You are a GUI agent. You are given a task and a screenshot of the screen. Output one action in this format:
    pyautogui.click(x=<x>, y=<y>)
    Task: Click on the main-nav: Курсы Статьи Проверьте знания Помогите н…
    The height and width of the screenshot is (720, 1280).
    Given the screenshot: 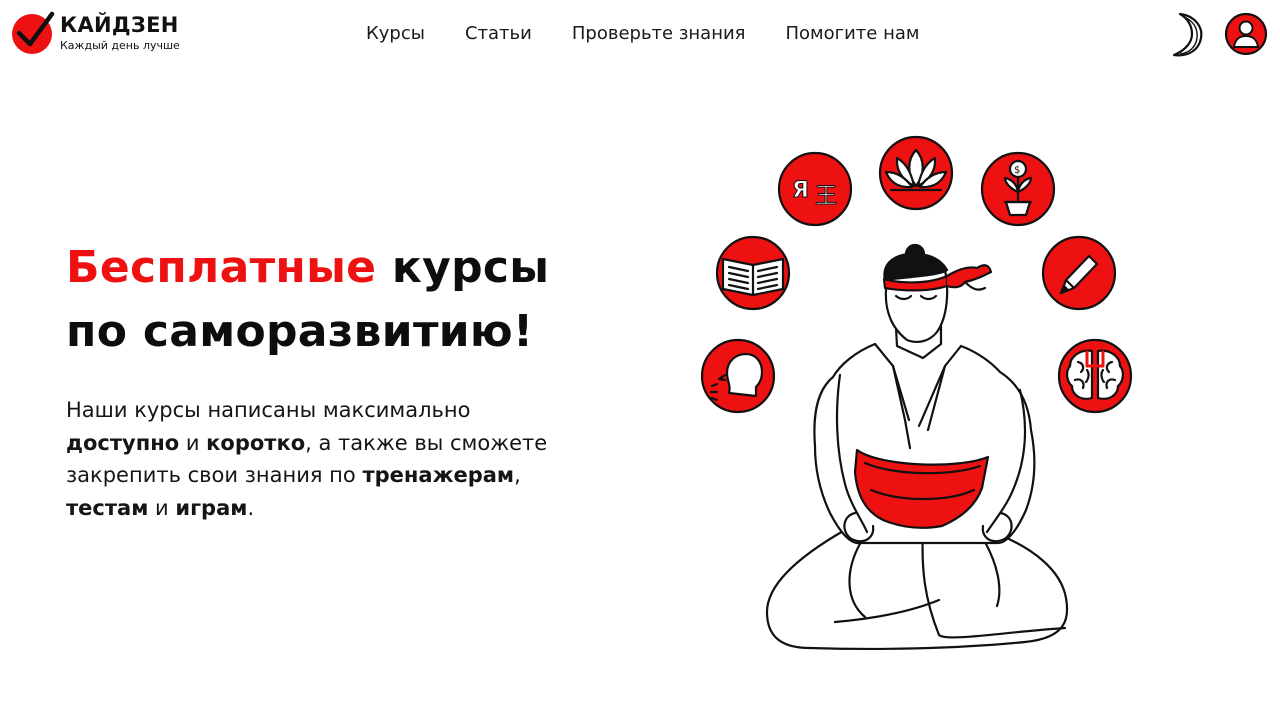 What is the action you would take?
    pyautogui.click(x=642, y=34)
    